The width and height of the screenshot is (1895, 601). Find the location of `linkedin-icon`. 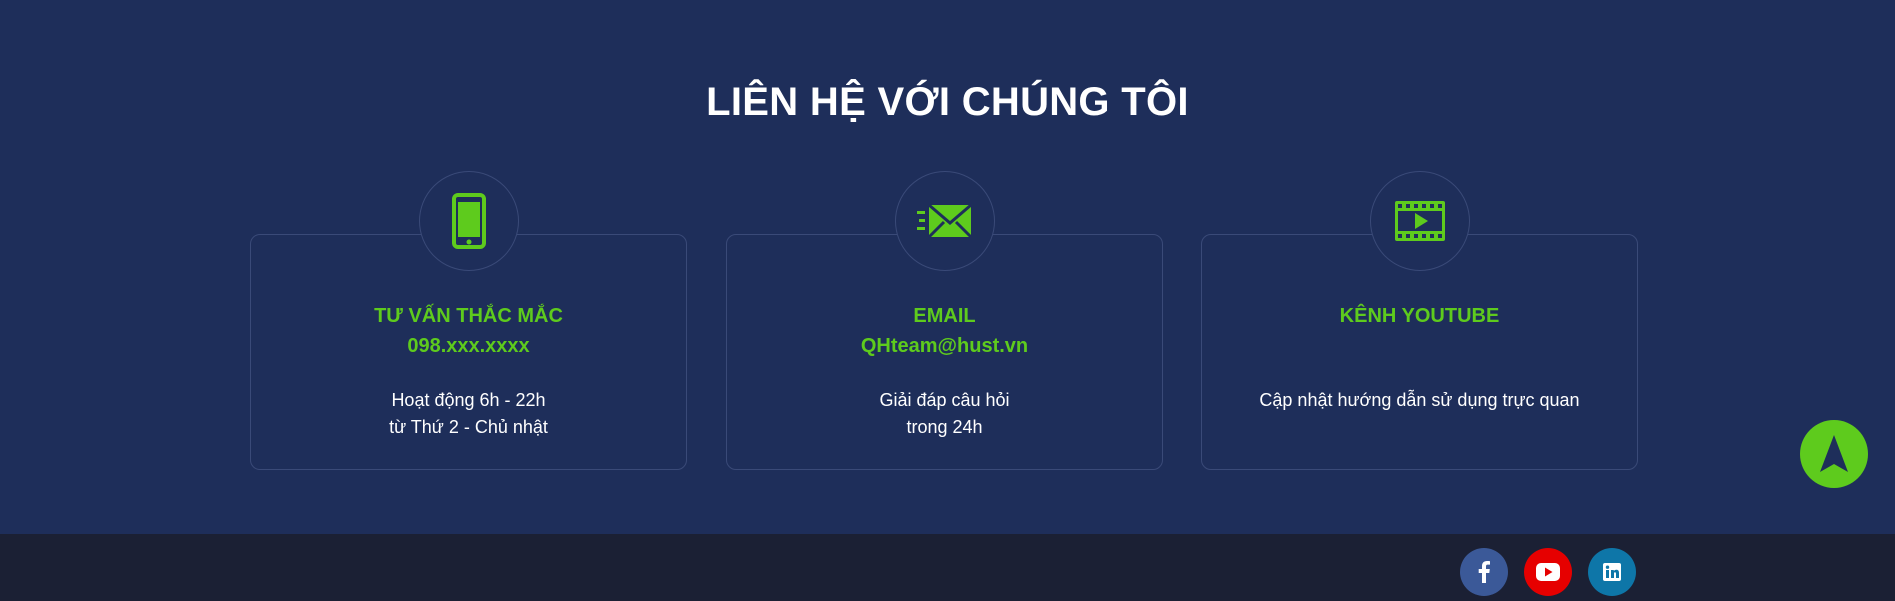

linkedin-icon is located at coordinates (1612, 572).